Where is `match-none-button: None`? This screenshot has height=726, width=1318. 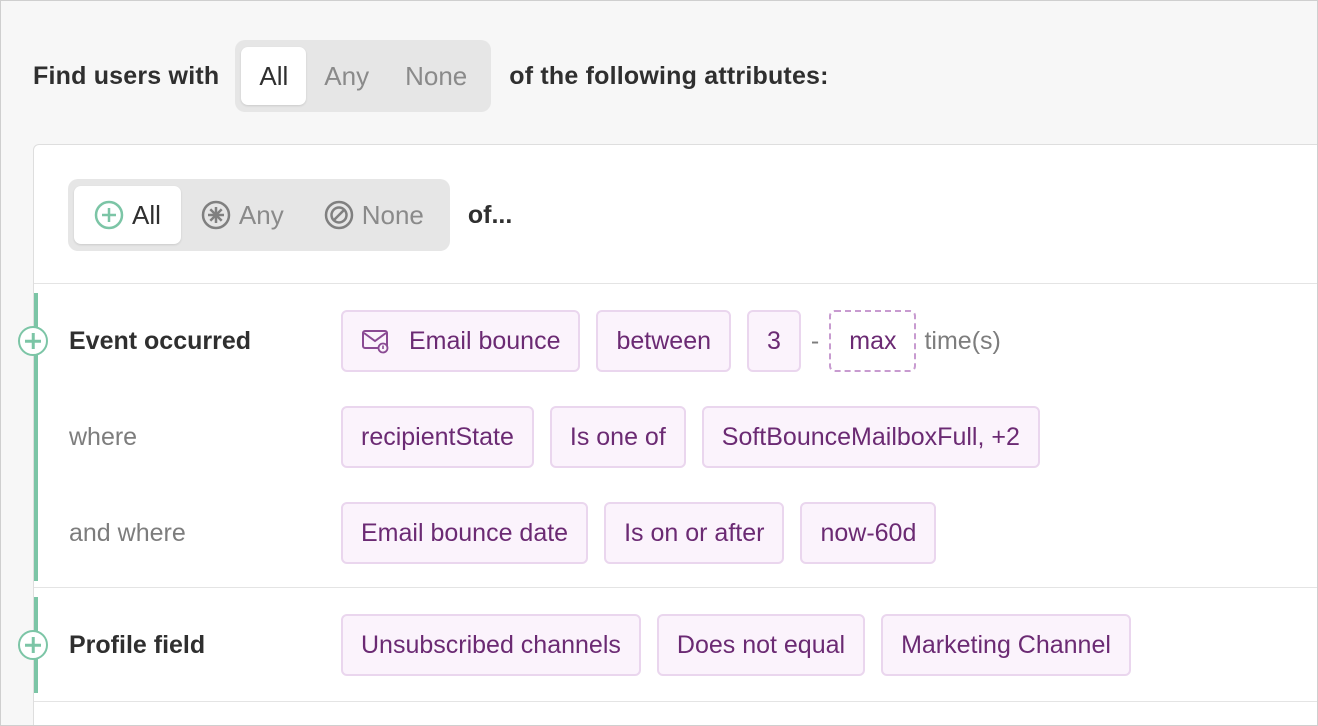
match-none-button: None is located at coordinates (436, 76).